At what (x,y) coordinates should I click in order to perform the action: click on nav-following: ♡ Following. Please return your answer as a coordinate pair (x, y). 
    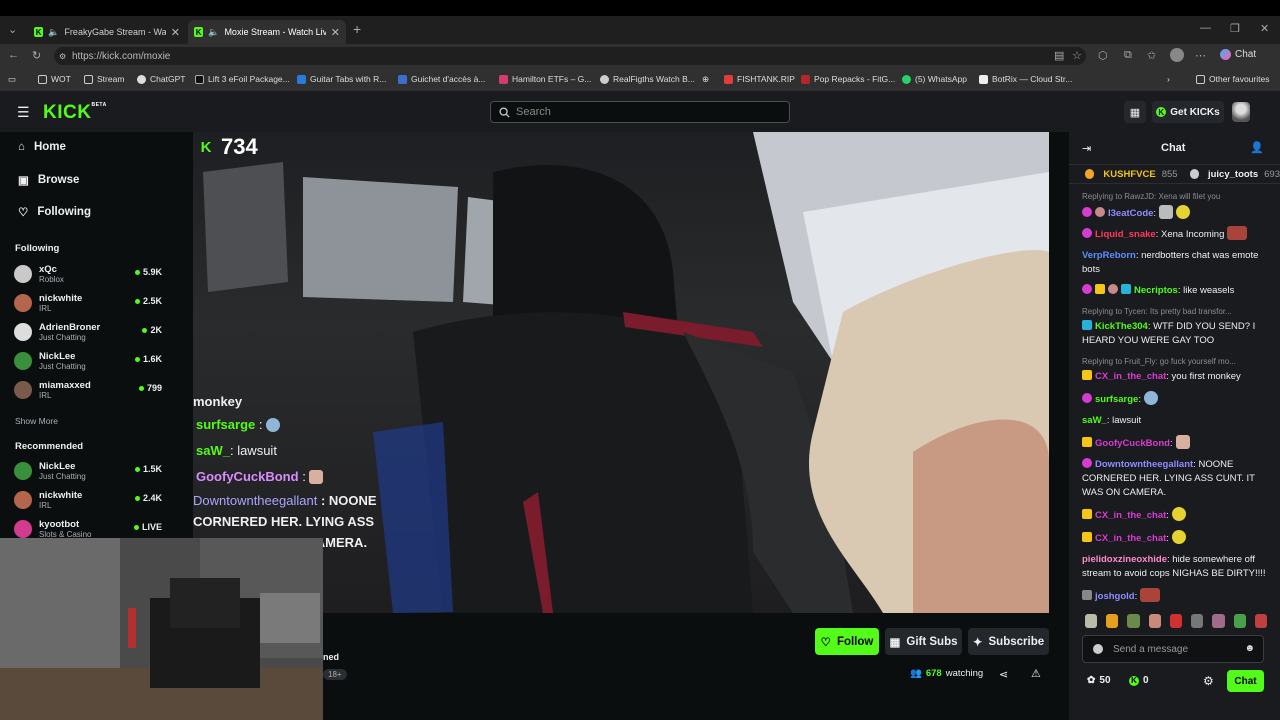
    Looking at the image, I should click on (54, 212).